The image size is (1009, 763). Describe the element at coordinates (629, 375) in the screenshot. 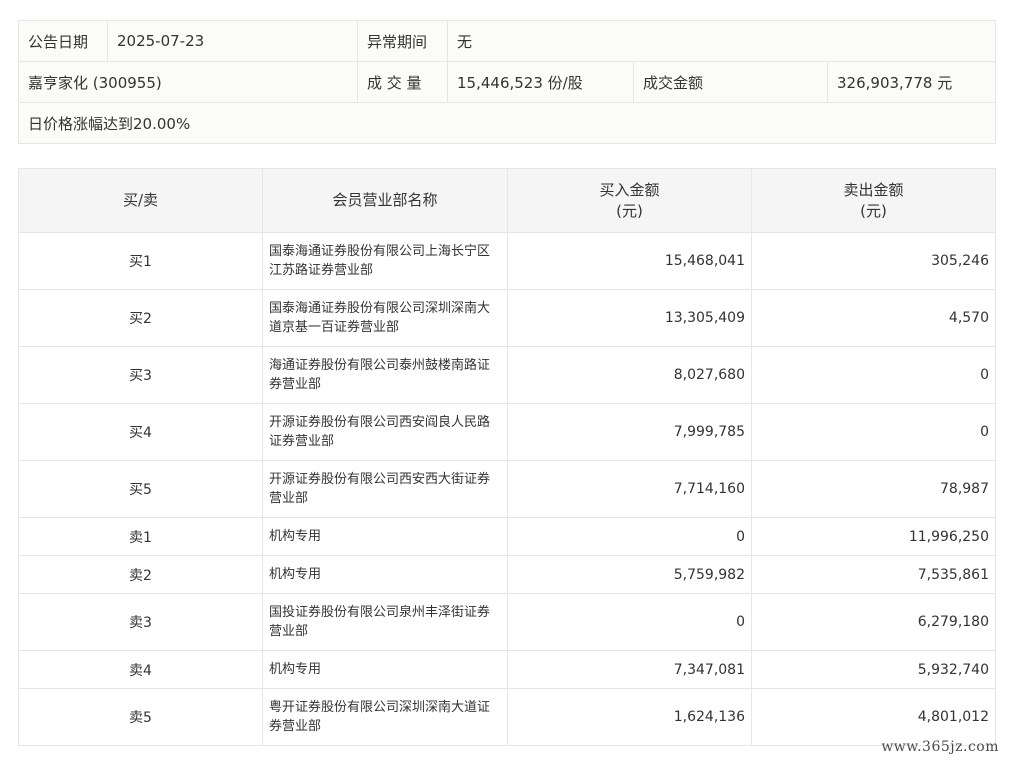

I see `row-buy-amount: 8,027,680` at that location.